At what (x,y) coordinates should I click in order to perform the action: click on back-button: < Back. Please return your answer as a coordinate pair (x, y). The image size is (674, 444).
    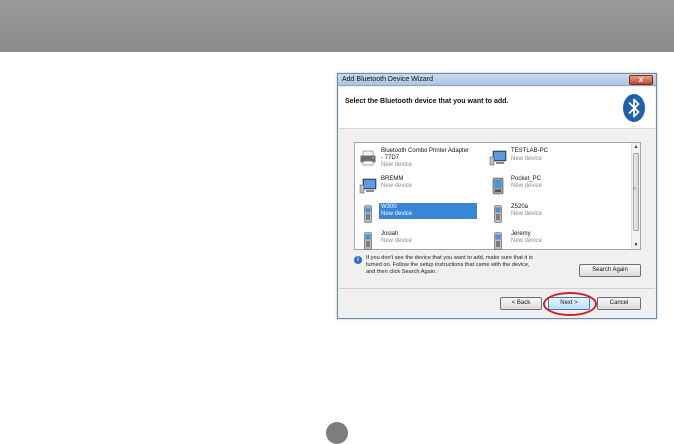
    Looking at the image, I should click on (521, 303).